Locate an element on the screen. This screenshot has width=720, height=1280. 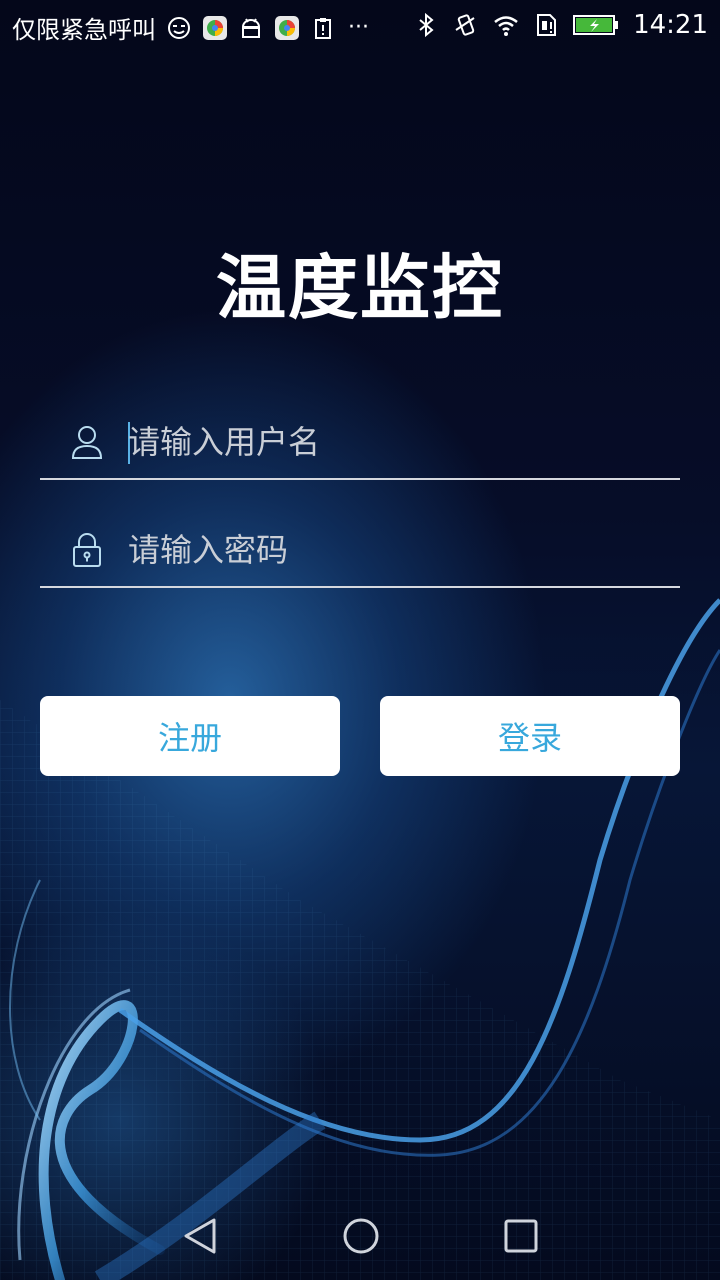
password-input is located at coordinates (398, 550).